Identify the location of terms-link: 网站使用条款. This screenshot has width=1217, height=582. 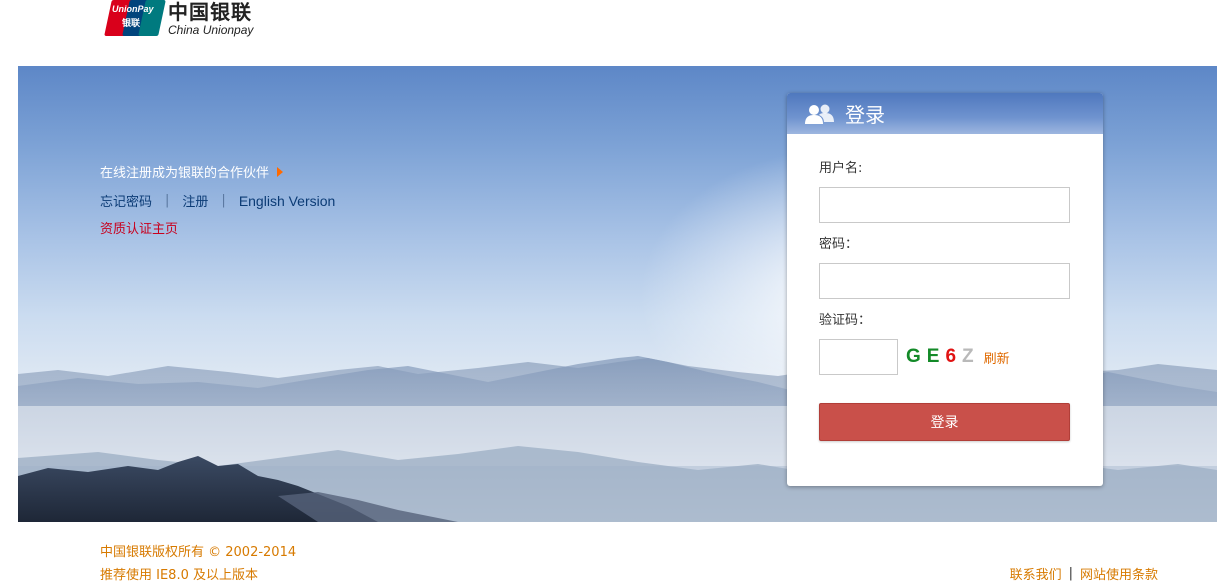
(1119, 573).